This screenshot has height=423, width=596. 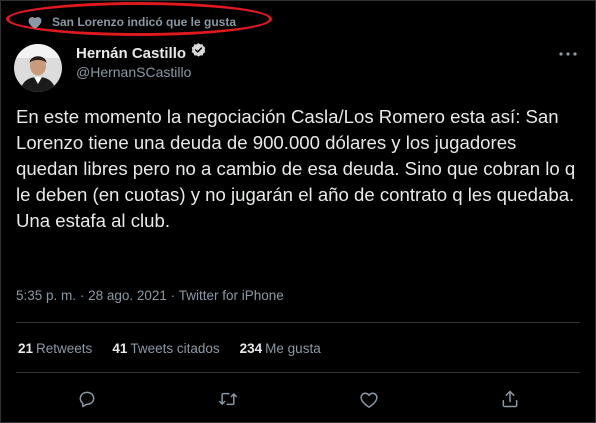 I want to click on avatar, so click(x=38, y=68).